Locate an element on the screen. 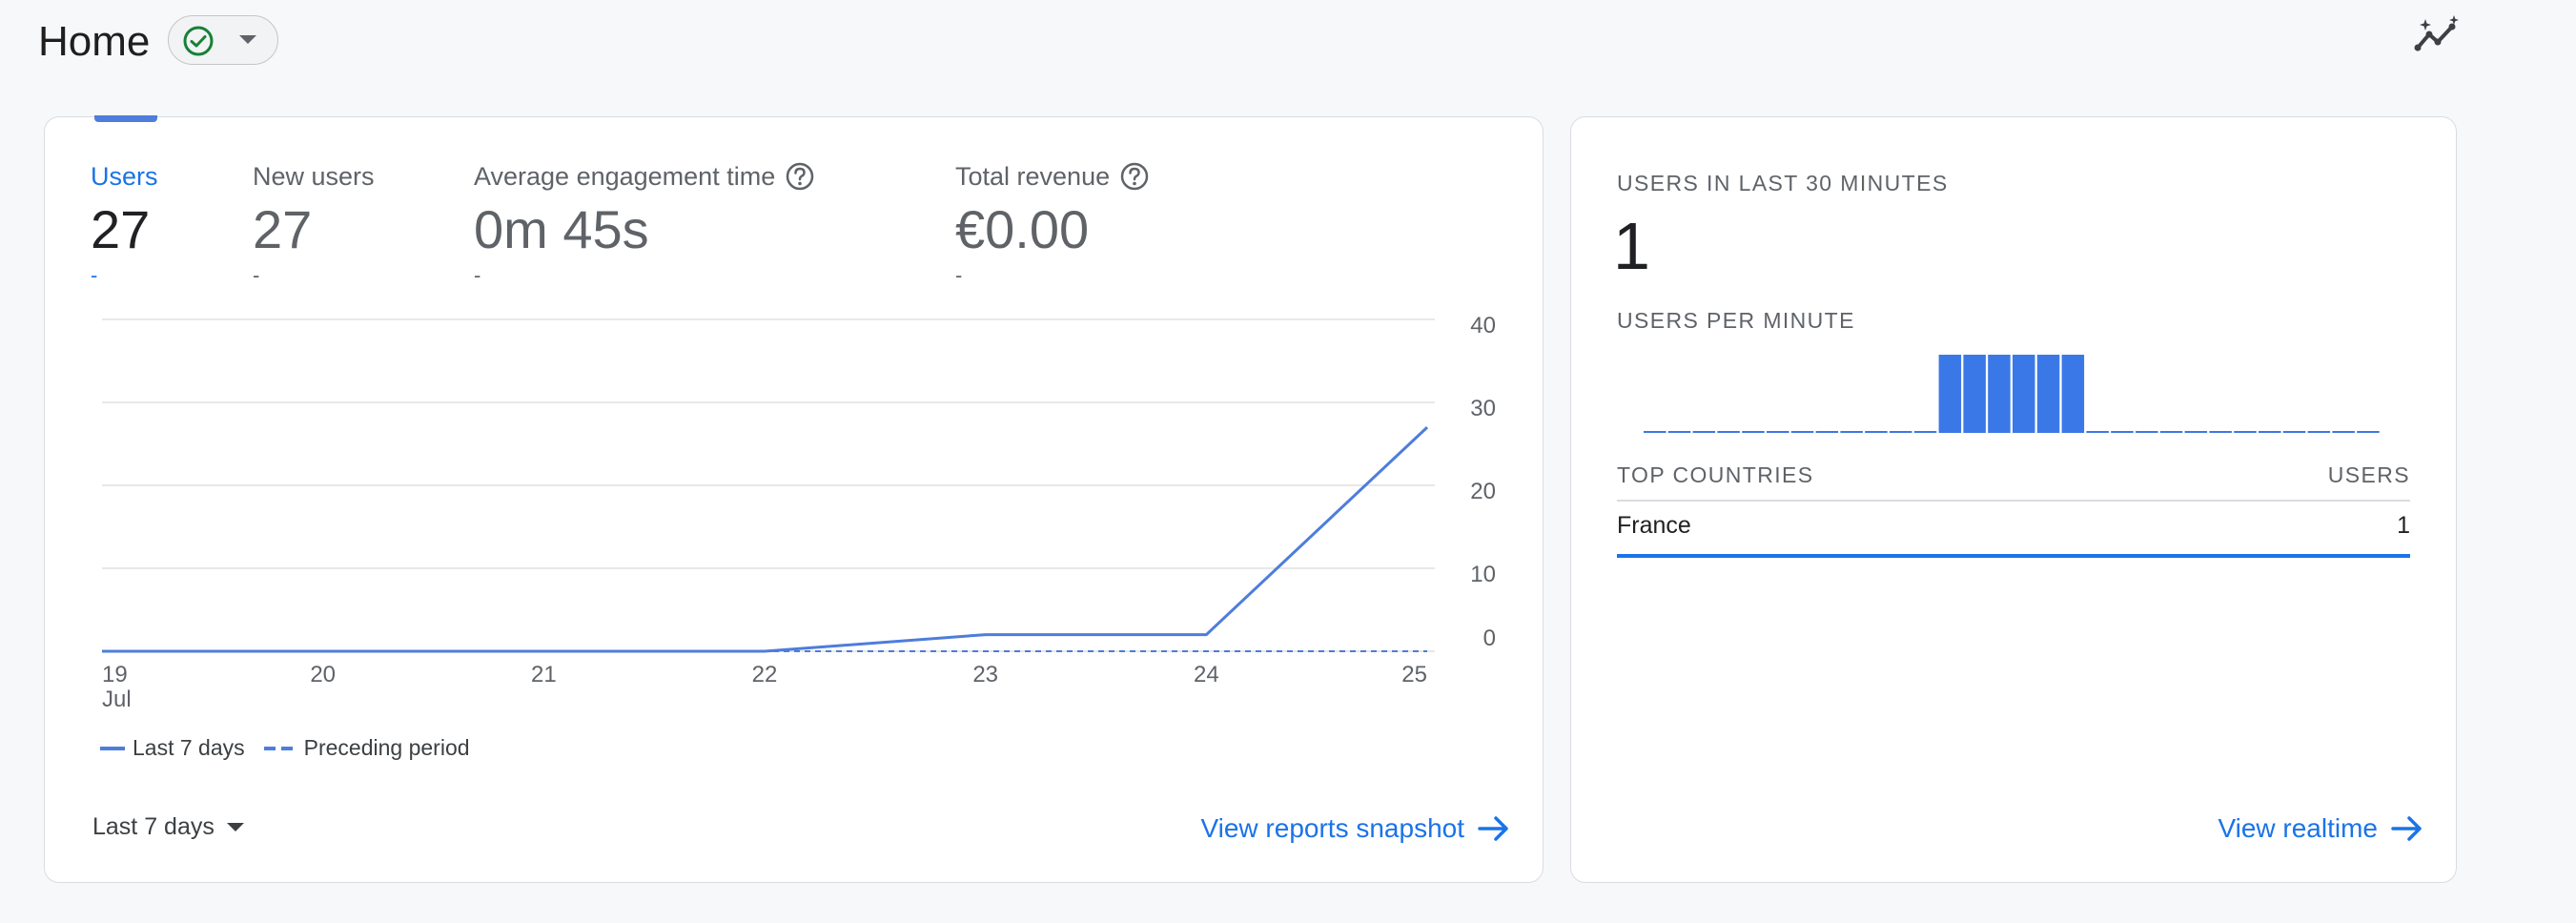  x-tick-label: 23 is located at coordinates (985, 674).